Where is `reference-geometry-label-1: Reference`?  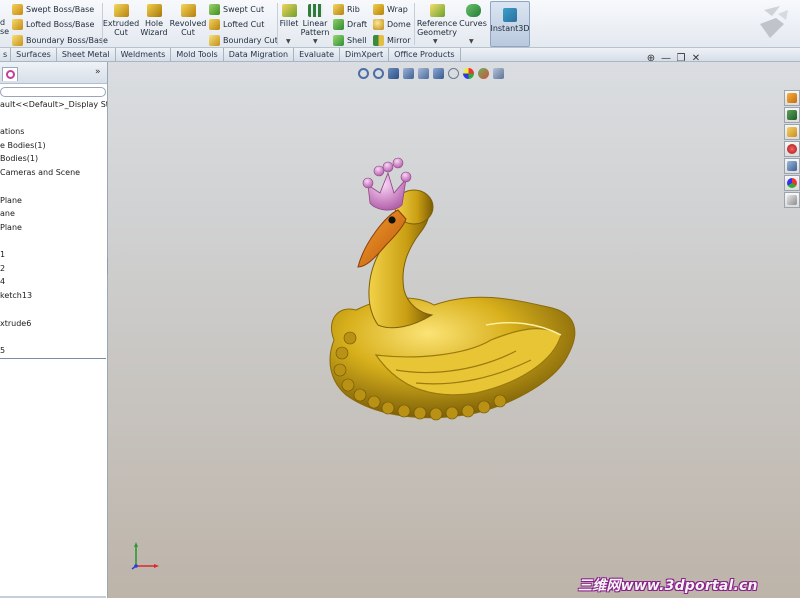
reference-geometry-label-1: Reference is located at coordinates (437, 23).